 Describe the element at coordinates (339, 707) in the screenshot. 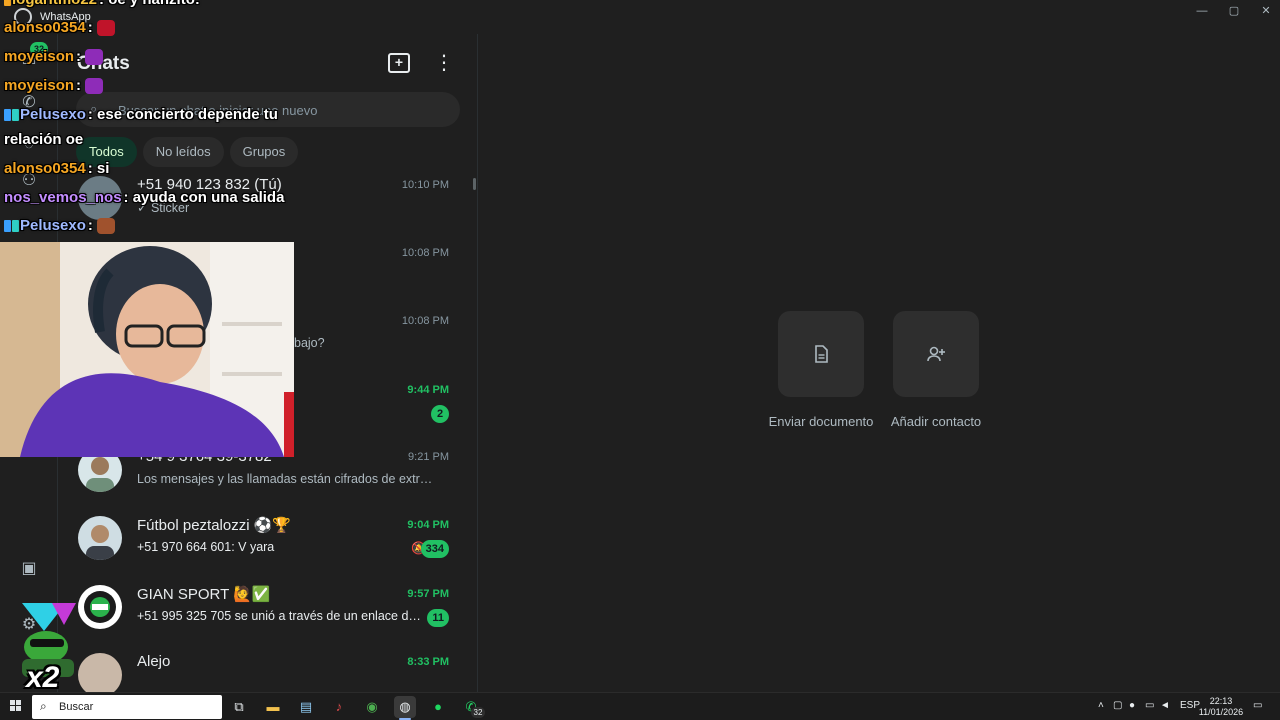

I see `media-app-icon: ♪` at that location.